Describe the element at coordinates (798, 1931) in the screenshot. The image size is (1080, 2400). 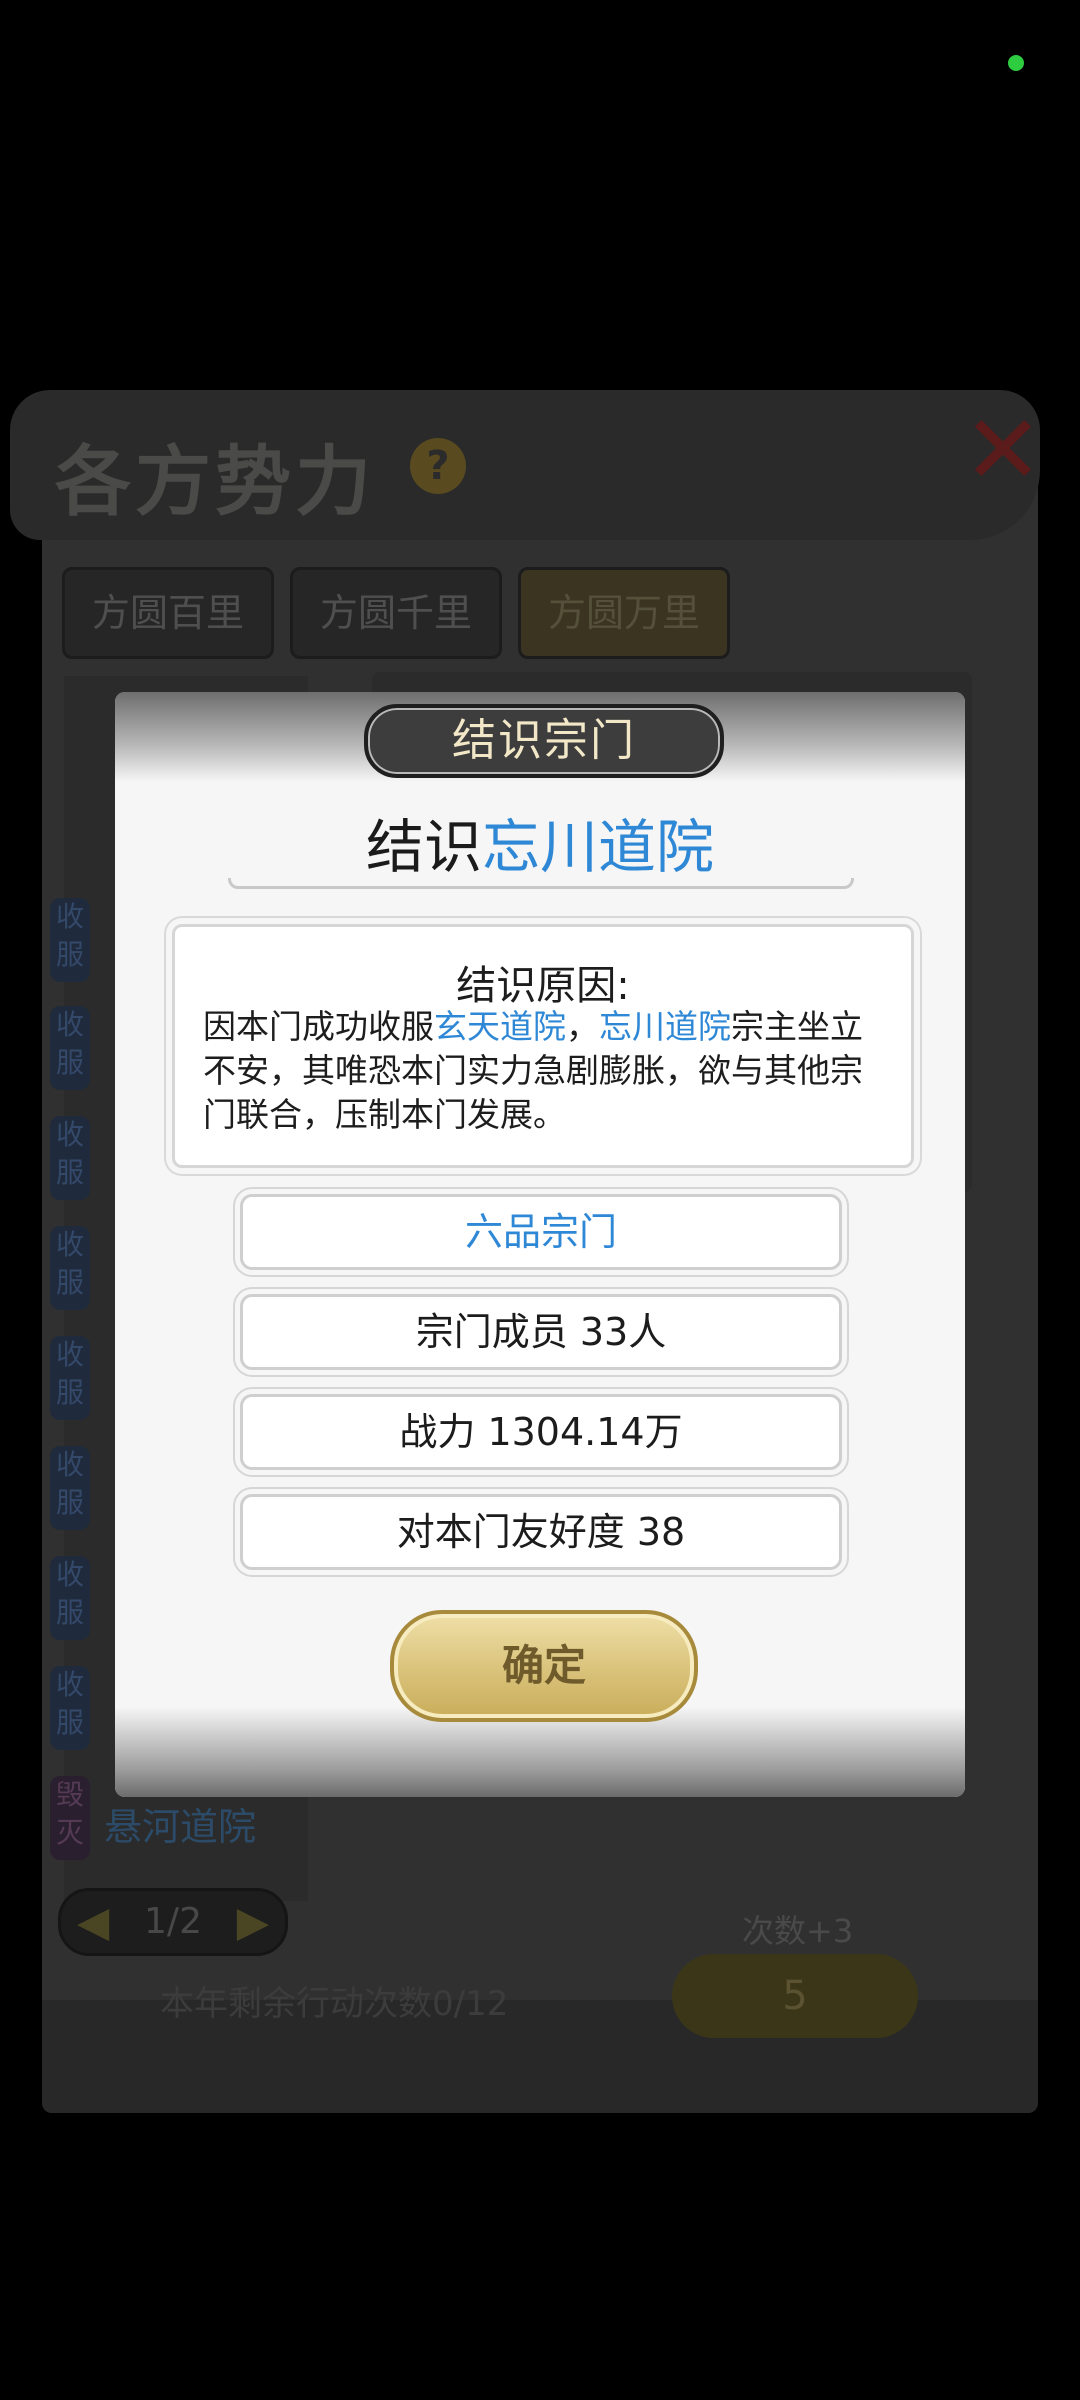
I see `count-plus-label: 次数+3` at that location.